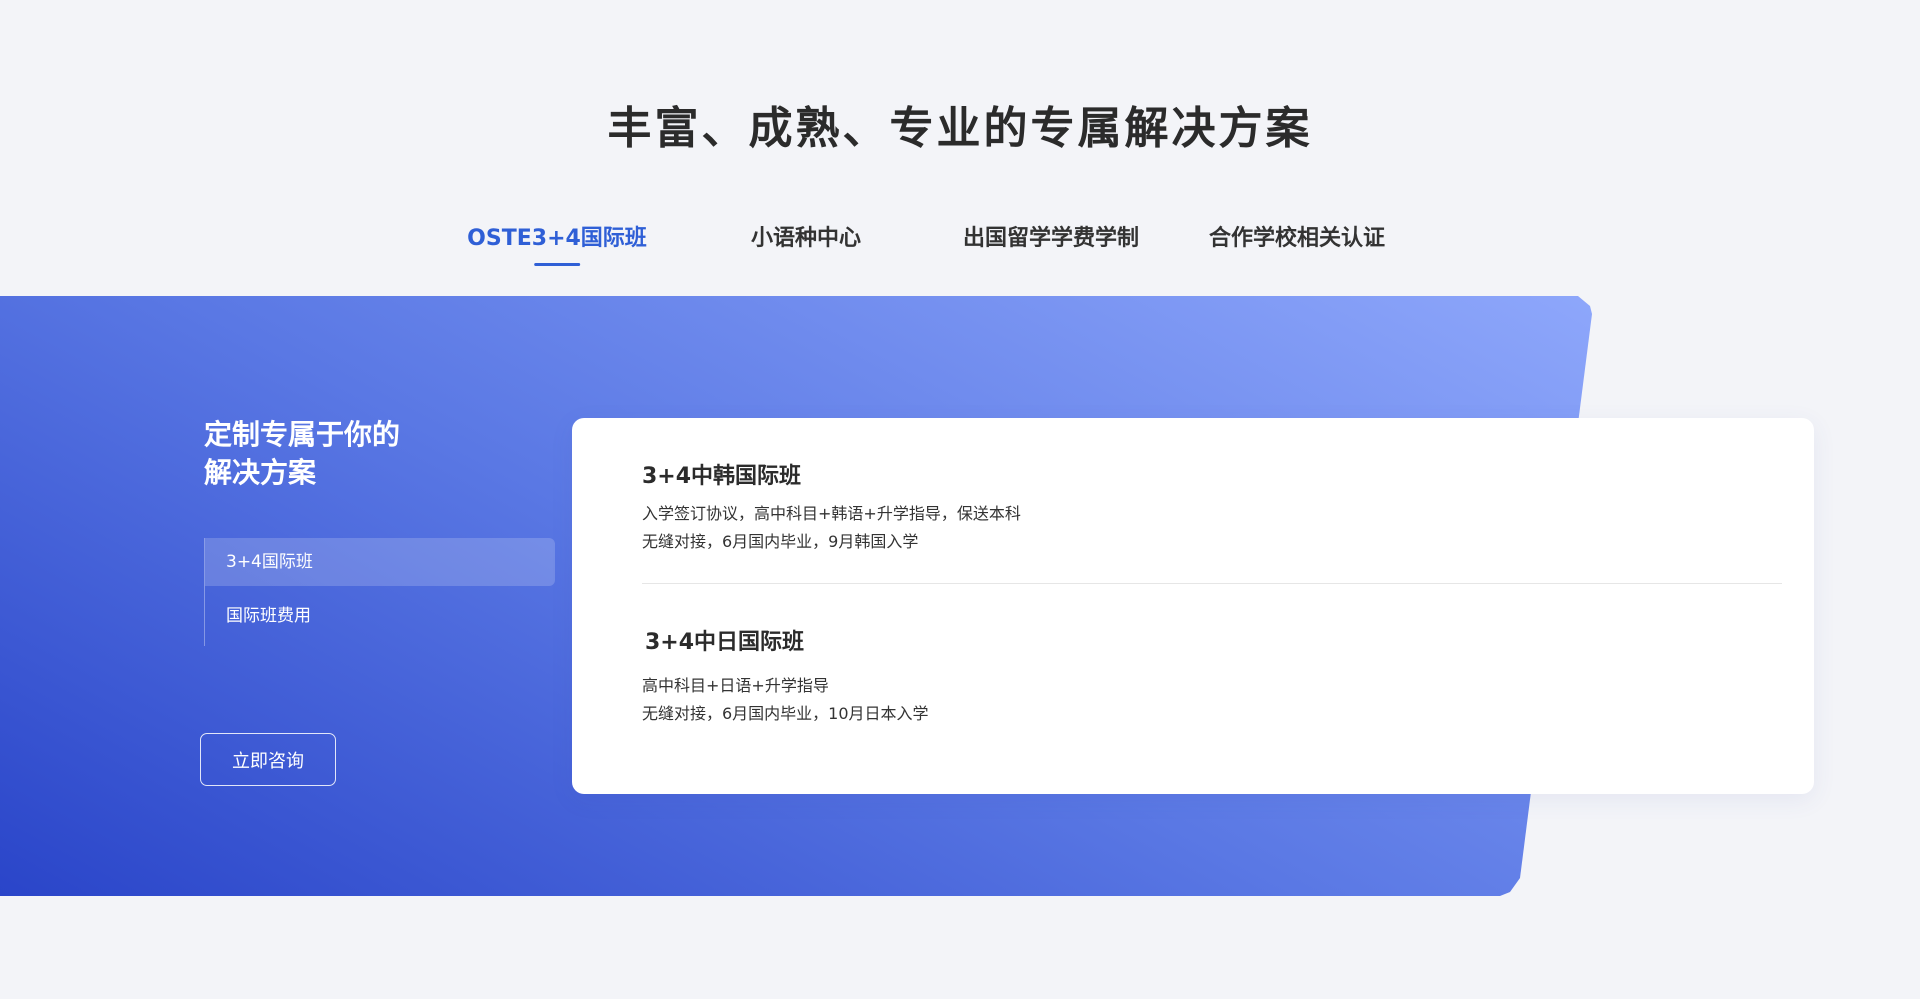 The image size is (1920, 999). I want to click on section-title: 丰富、成熟、专业的专属解决方案, so click(960, 128).